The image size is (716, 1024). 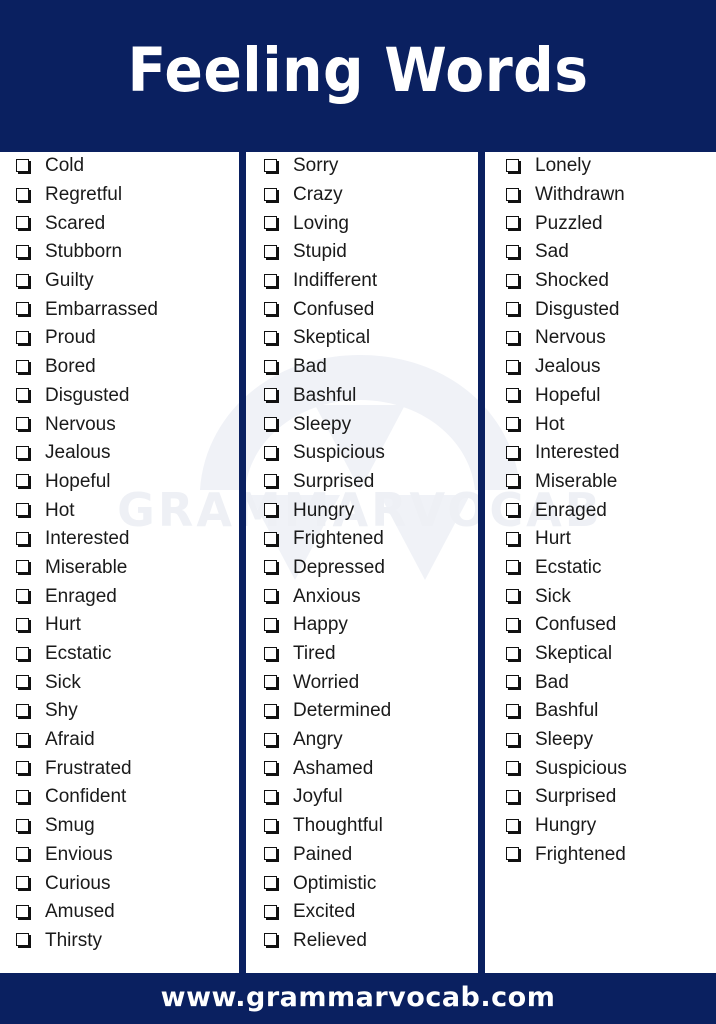 I want to click on list-item: Surprised, so click(x=362, y=482).